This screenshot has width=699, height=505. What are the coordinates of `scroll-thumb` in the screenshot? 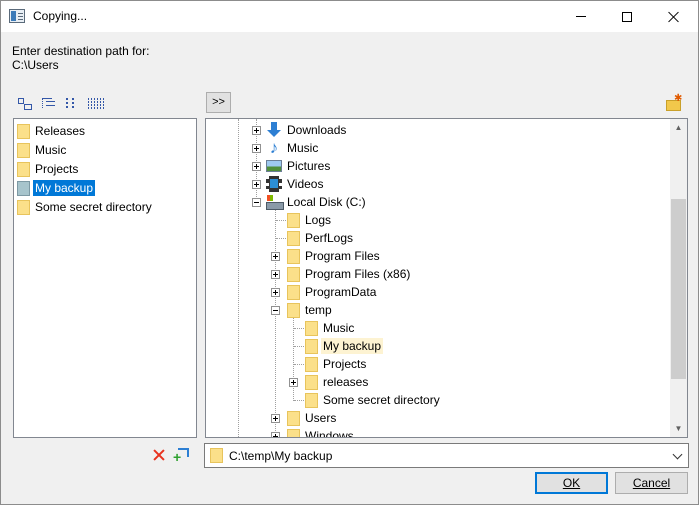 It's located at (678, 289).